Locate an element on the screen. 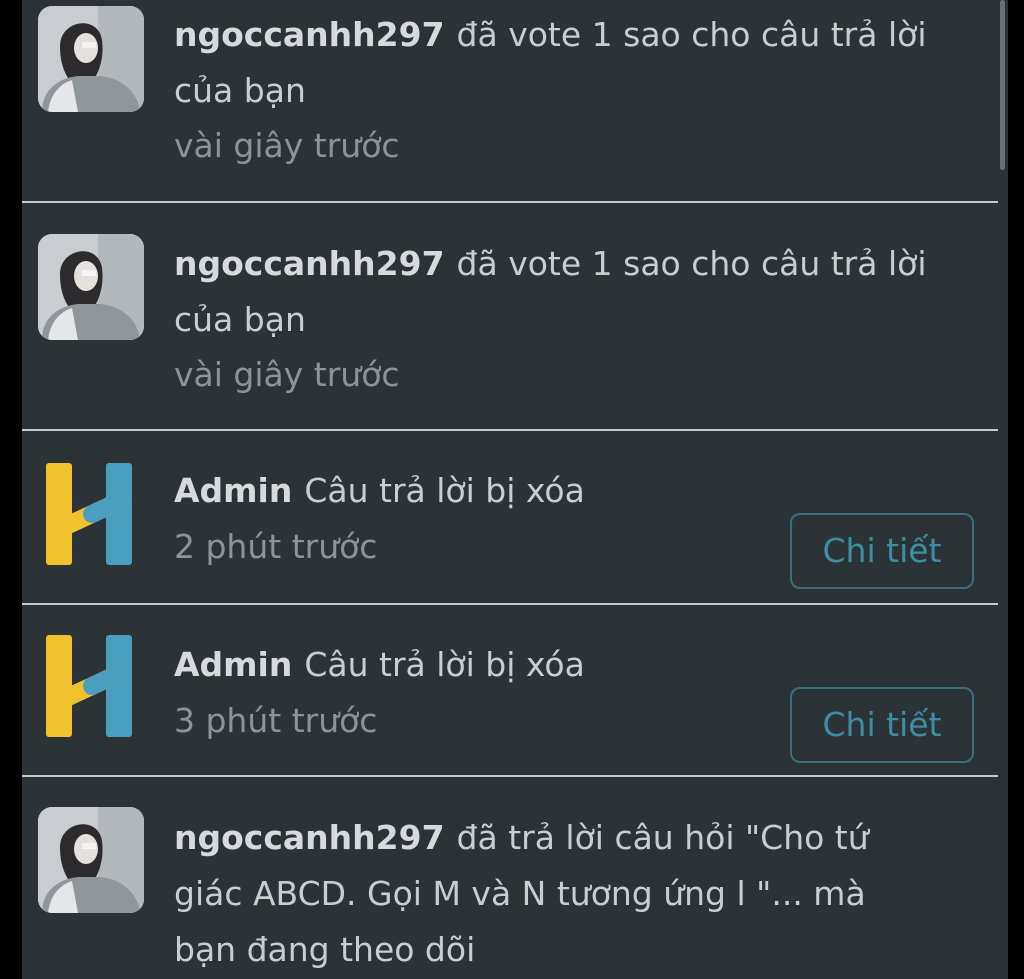 This screenshot has width=1024, height=979. timestamp: 3 phút trước is located at coordinates (276, 720).